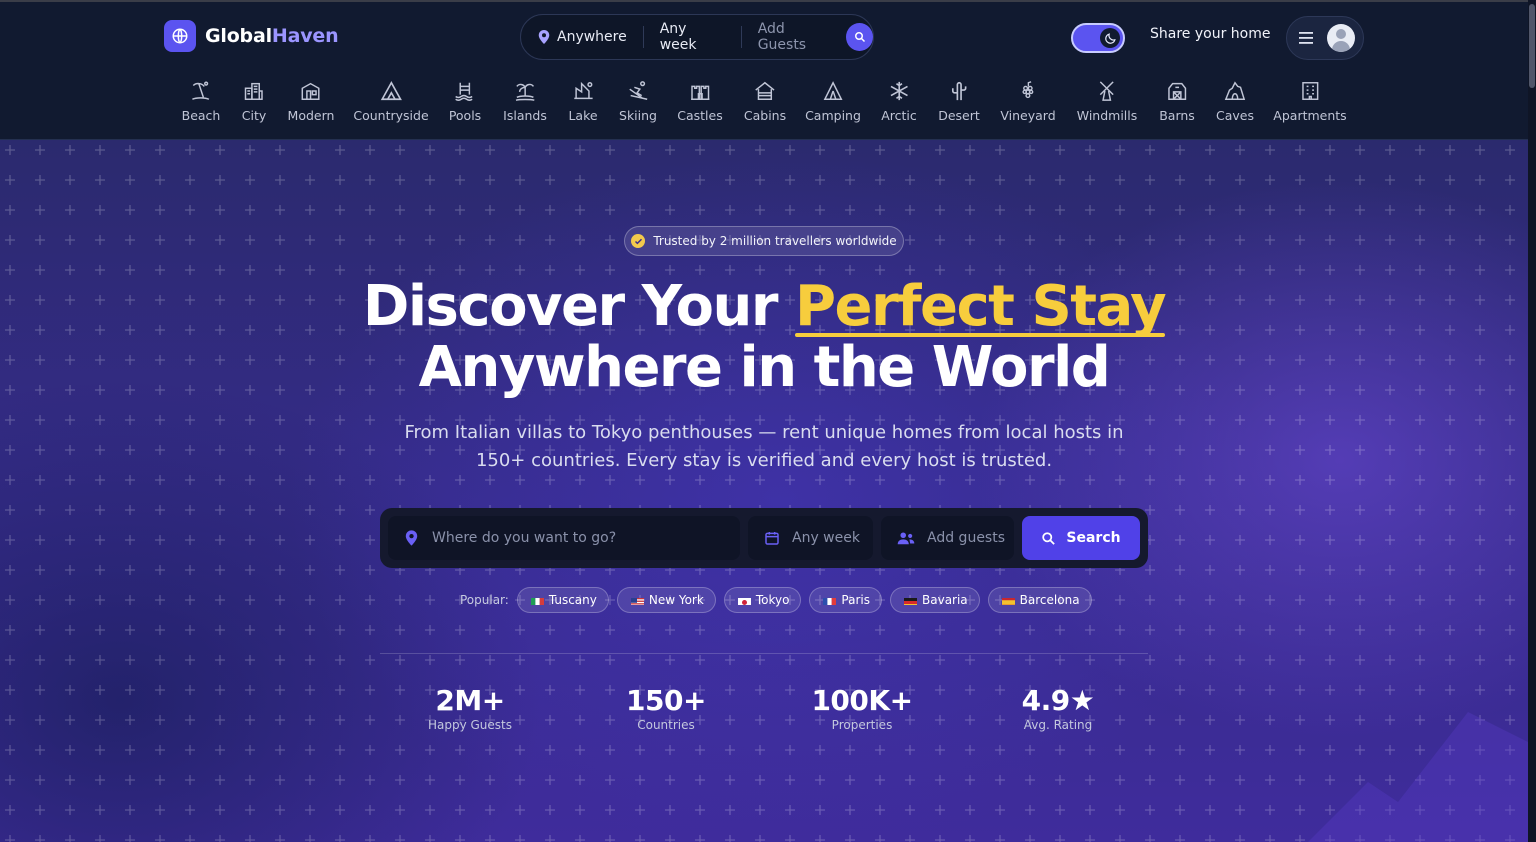 Image resolution: width=1536 pixels, height=842 pixels. I want to click on category-castles: Castles, so click(700, 101).